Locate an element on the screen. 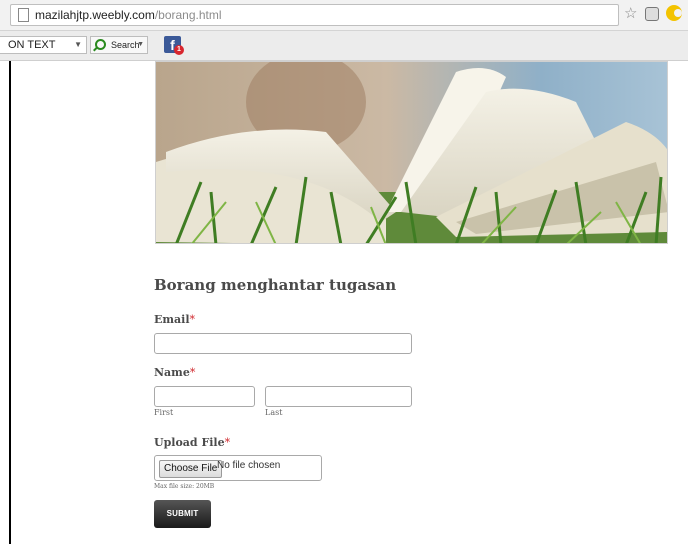 This screenshot has width=688, height=544. upload-label-text: Upload File is located at coordinates (189, 442).